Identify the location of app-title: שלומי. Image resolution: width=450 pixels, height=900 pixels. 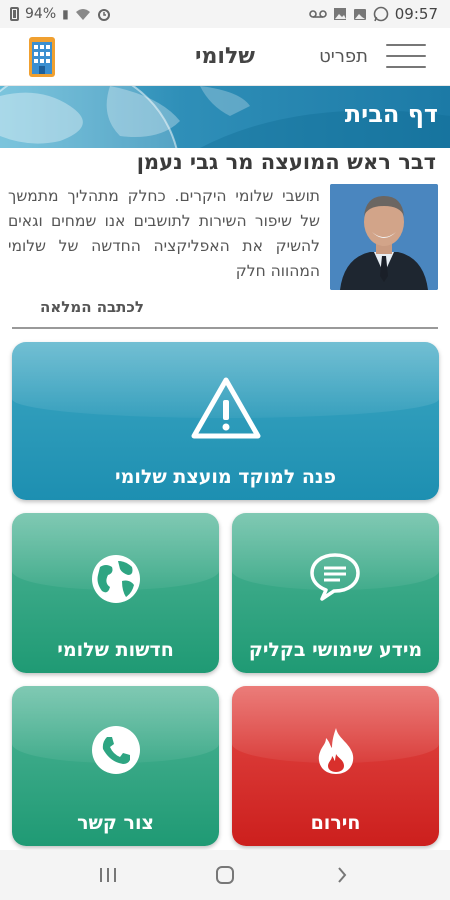
(225, 56).